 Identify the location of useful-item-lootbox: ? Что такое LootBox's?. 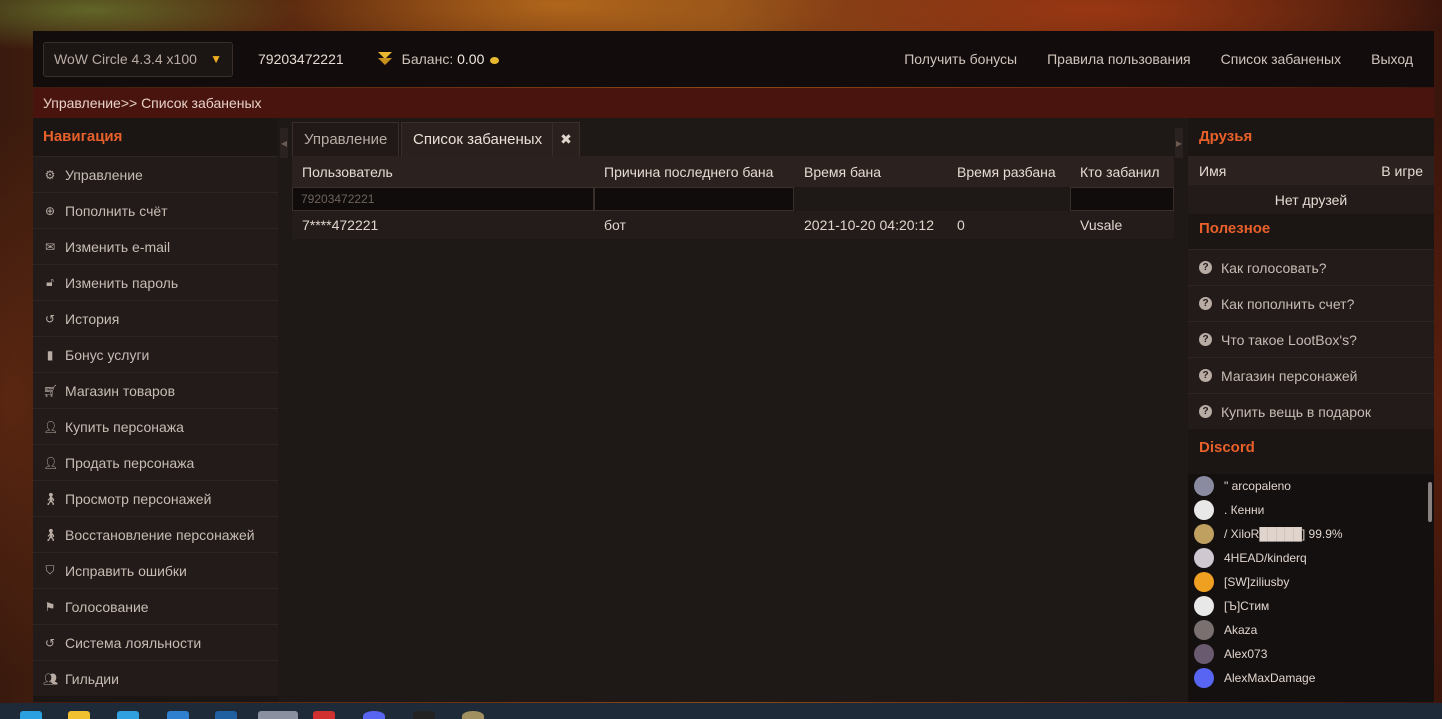
(1311, 339).